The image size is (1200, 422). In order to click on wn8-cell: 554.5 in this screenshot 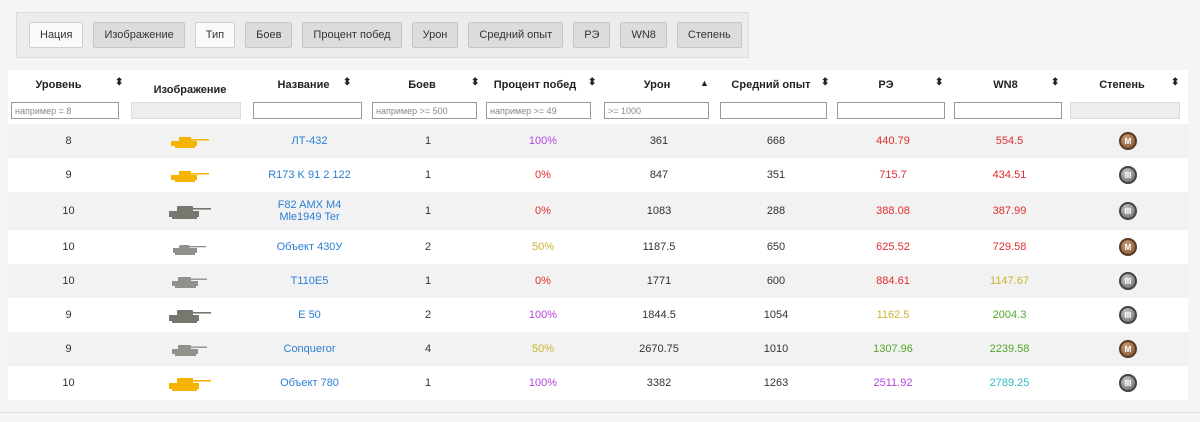, I will do `click(1009, 141)`.